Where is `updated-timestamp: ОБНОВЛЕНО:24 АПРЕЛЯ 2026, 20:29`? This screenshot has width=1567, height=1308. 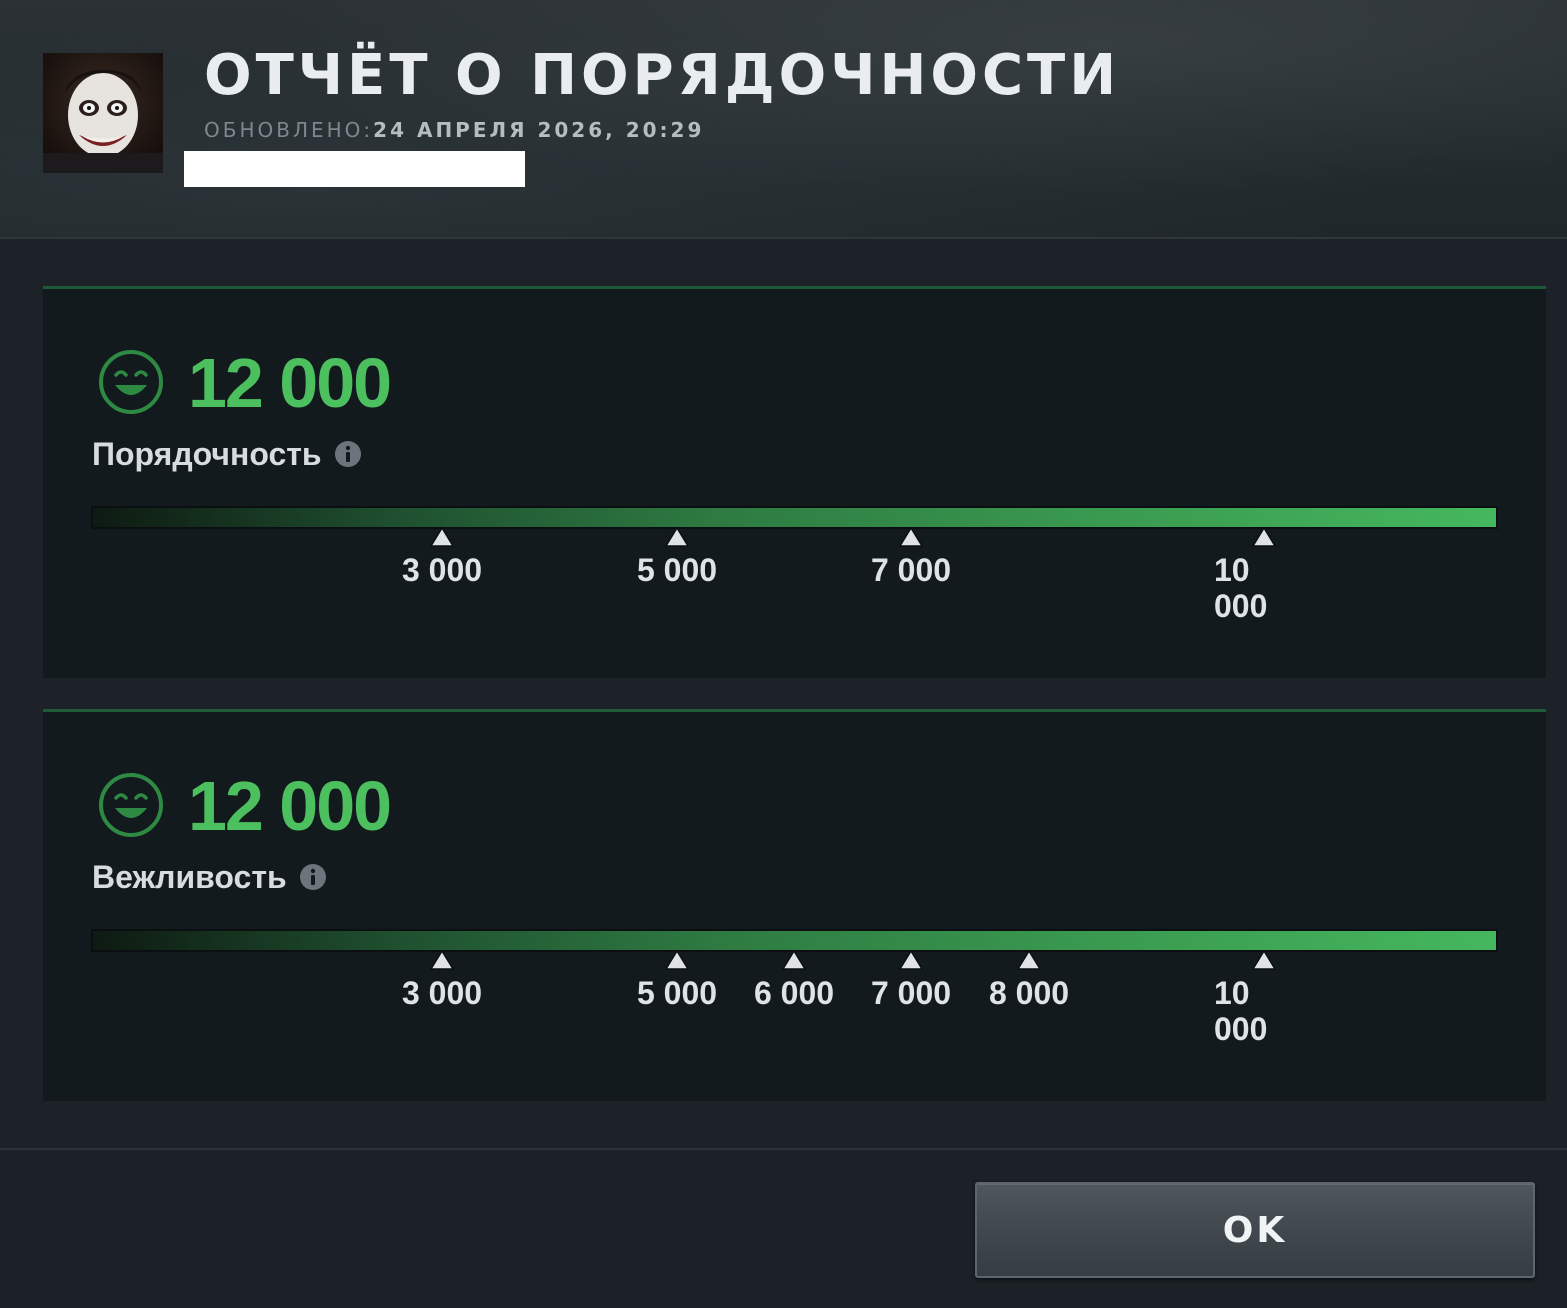
updated-timestamp: ОБНОВЛЕНО:24 АПРЕЛЯ 2026, 20:29 is located at coordinates (454, 130).